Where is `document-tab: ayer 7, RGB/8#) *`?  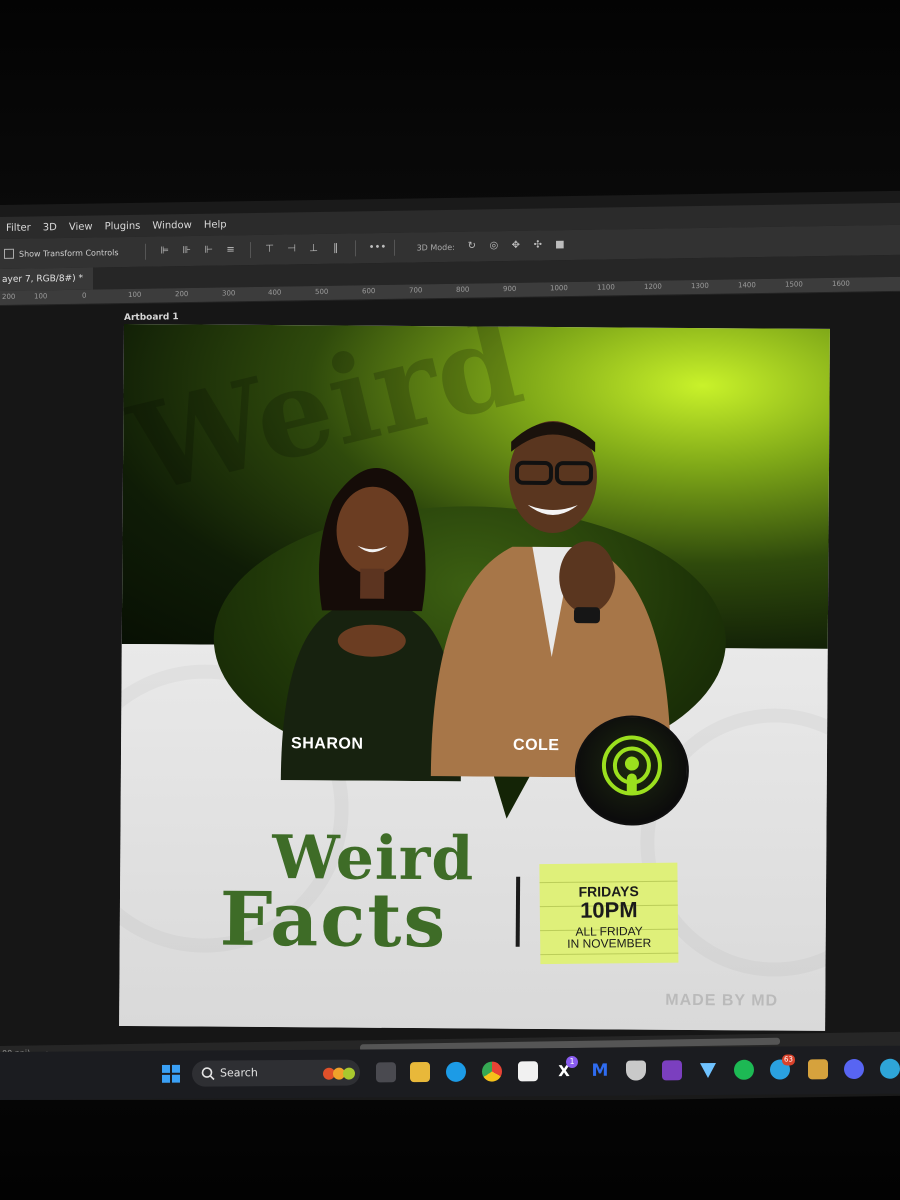
document-tab: ayer 7, RGB/8#) * is located at coordinates (46, 279).